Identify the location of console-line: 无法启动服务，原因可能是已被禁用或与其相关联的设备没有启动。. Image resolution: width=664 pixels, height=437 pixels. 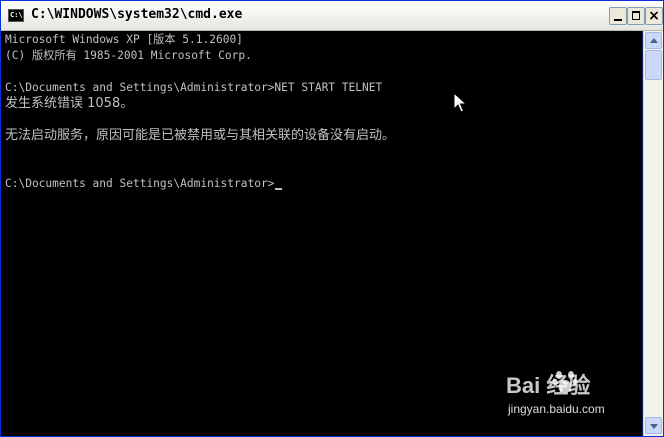
(200, 135).